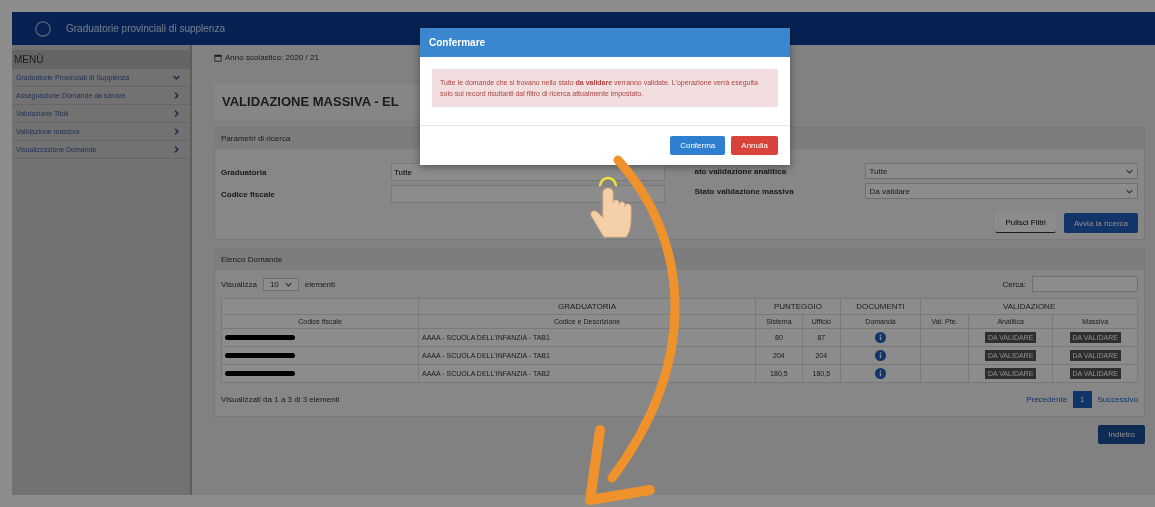  What do you see at coordinates (280, 284) in the screenshot?
I see `page-size-select: 10` at bounding box center [280, 284].